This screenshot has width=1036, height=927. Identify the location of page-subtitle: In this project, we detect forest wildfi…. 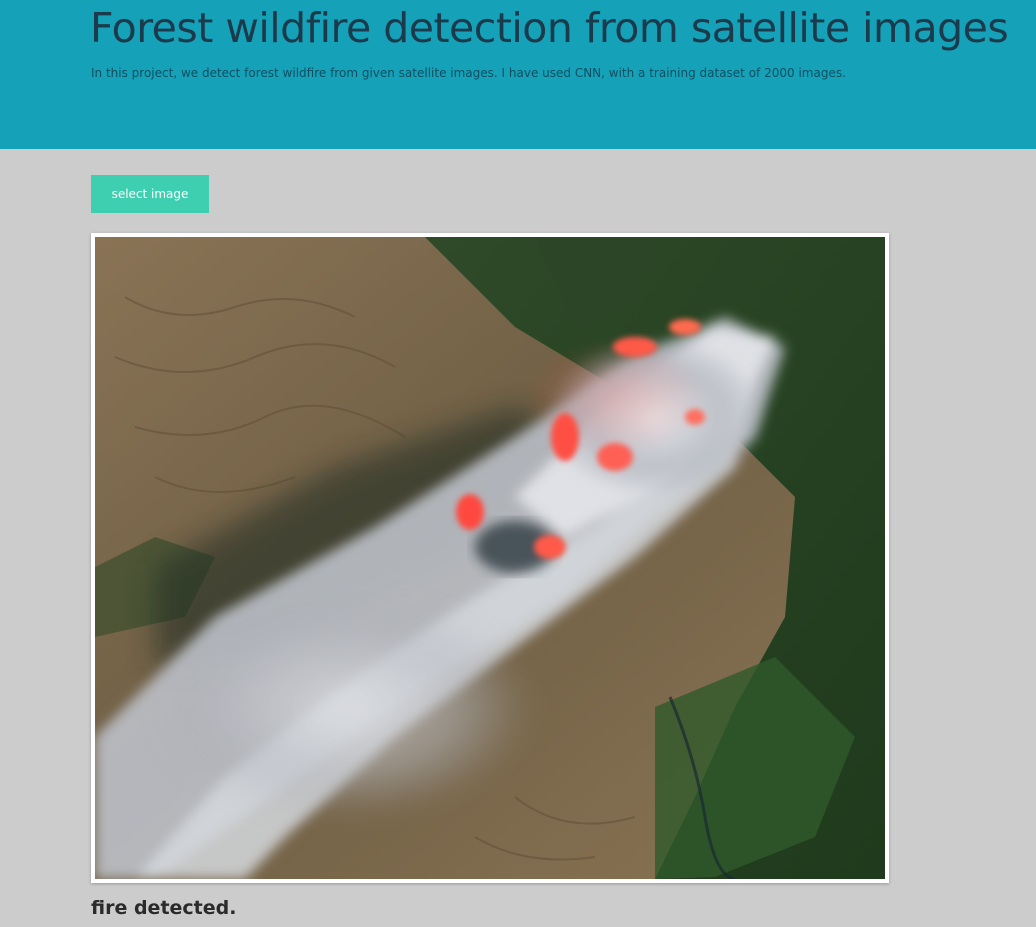
(468, 73).